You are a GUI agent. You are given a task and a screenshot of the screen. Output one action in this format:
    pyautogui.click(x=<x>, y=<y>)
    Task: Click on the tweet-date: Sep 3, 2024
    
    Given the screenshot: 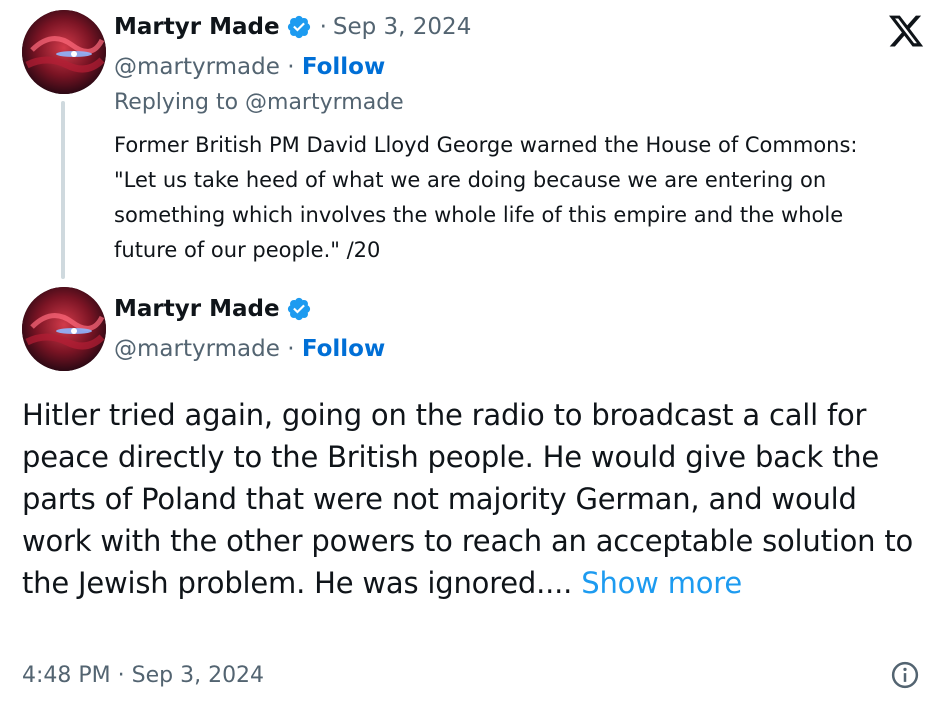 What is the action you would take?
    pyautogui.click(x=402, y=27)
    